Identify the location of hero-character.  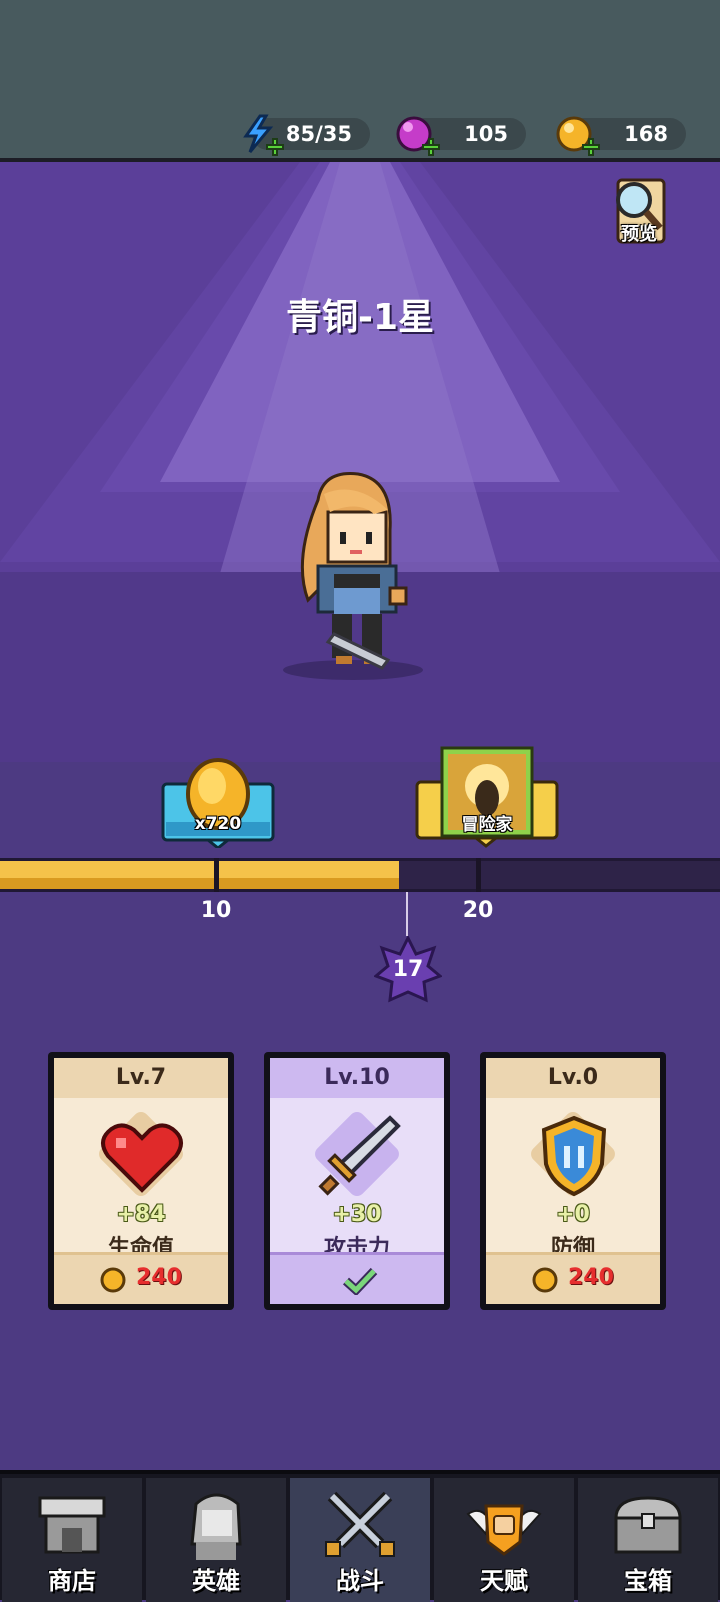
(353, 577).